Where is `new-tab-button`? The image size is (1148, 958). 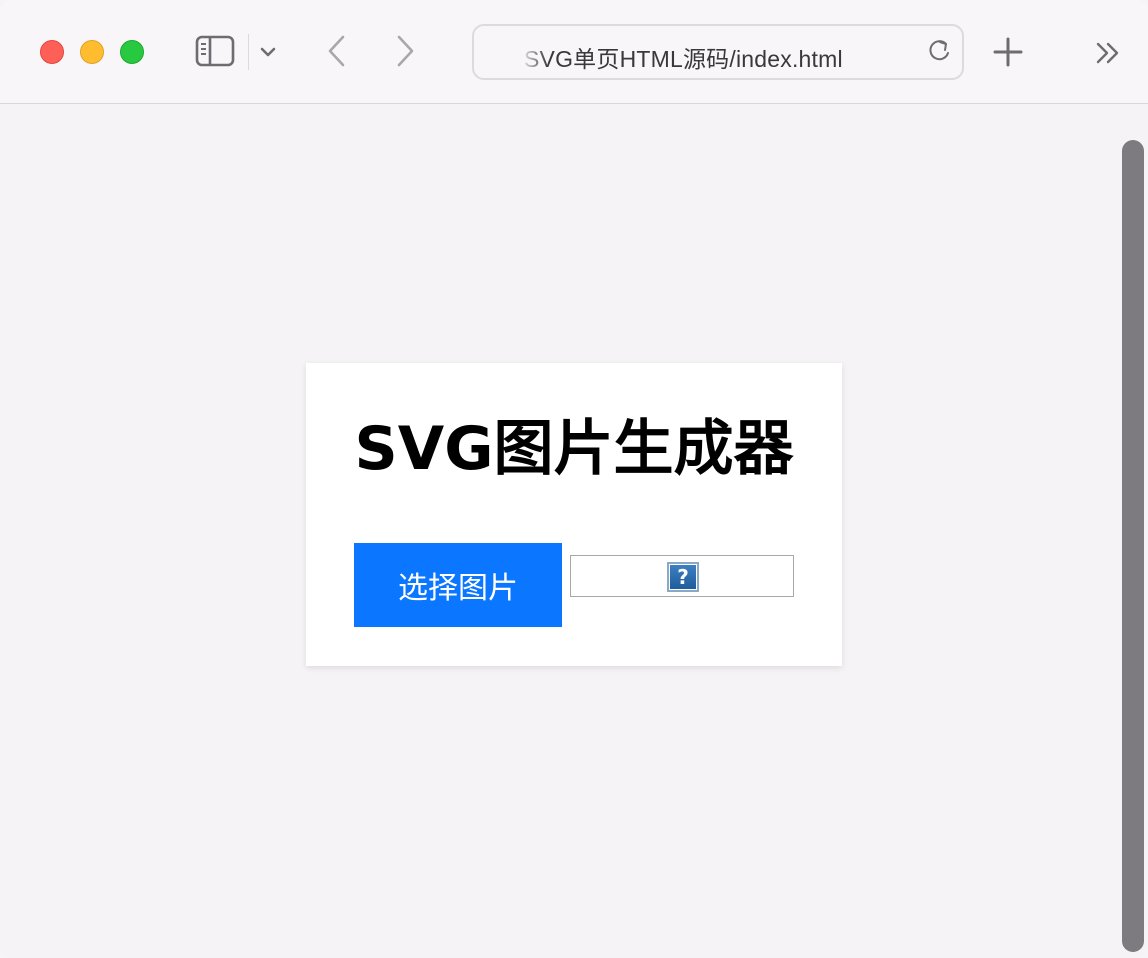
new-tab-button is located at coordinates (1008, 52).